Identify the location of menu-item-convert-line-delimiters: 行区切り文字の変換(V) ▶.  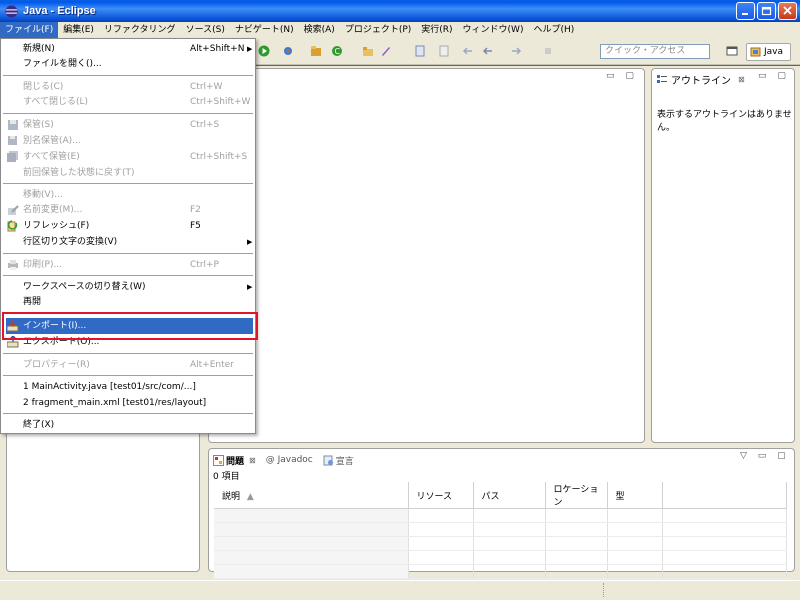
(128, 242).